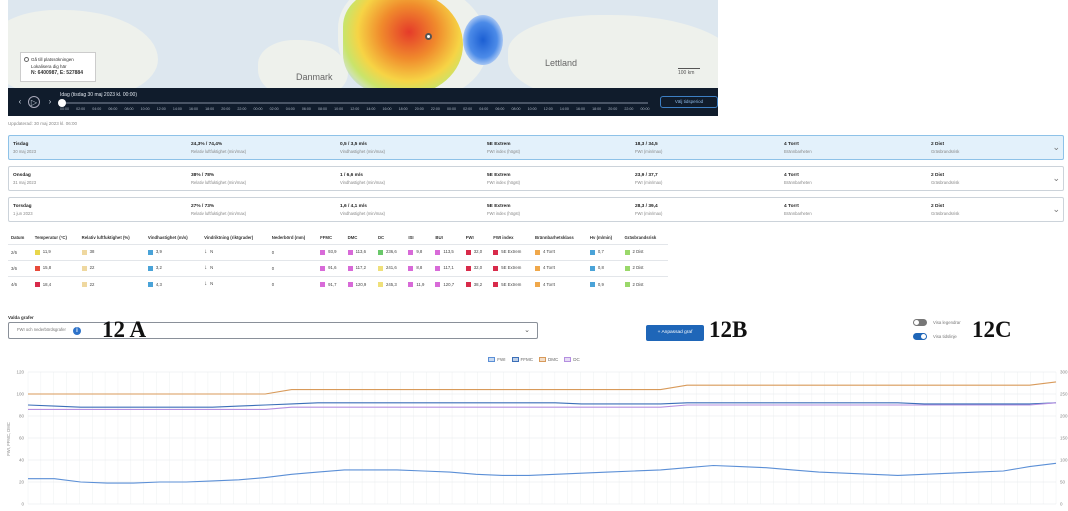  Describe the element at coordinates (935, 336) in the screenshot. I see `toggle-timeline-row: Visa tidslinje` at that location.